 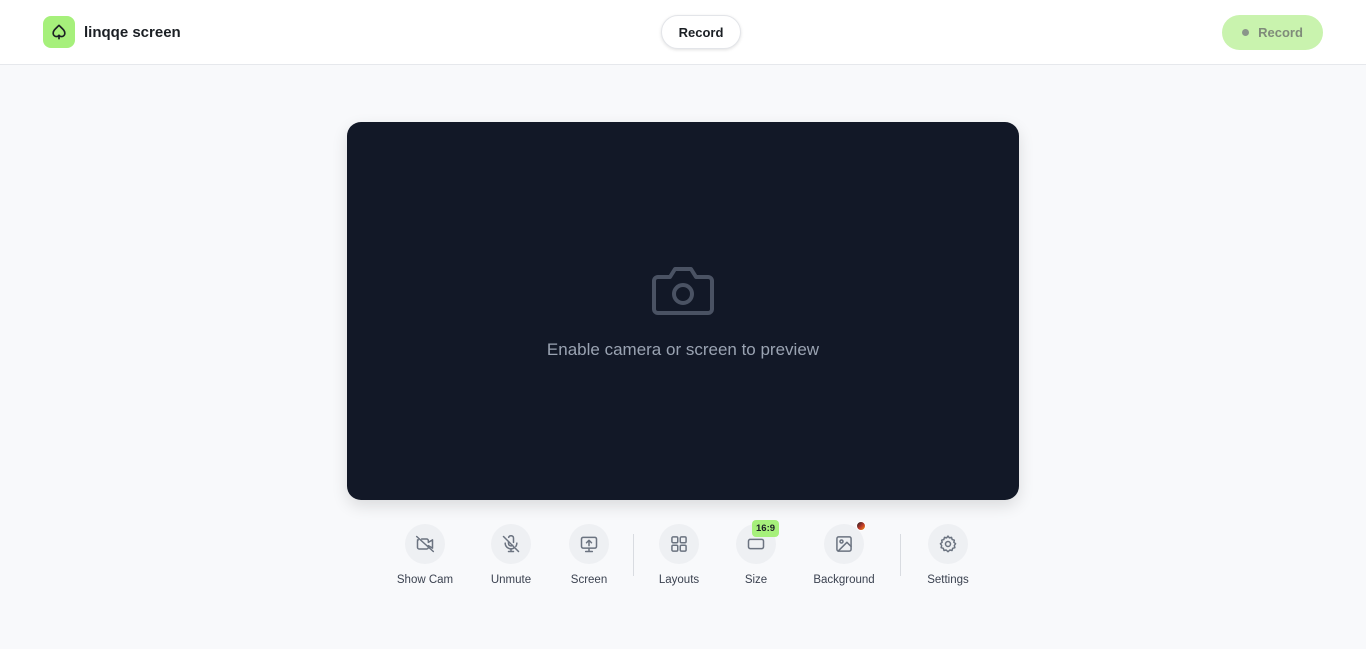 I want to click on unmute-button: Unmute, so click(x=511, y=555).